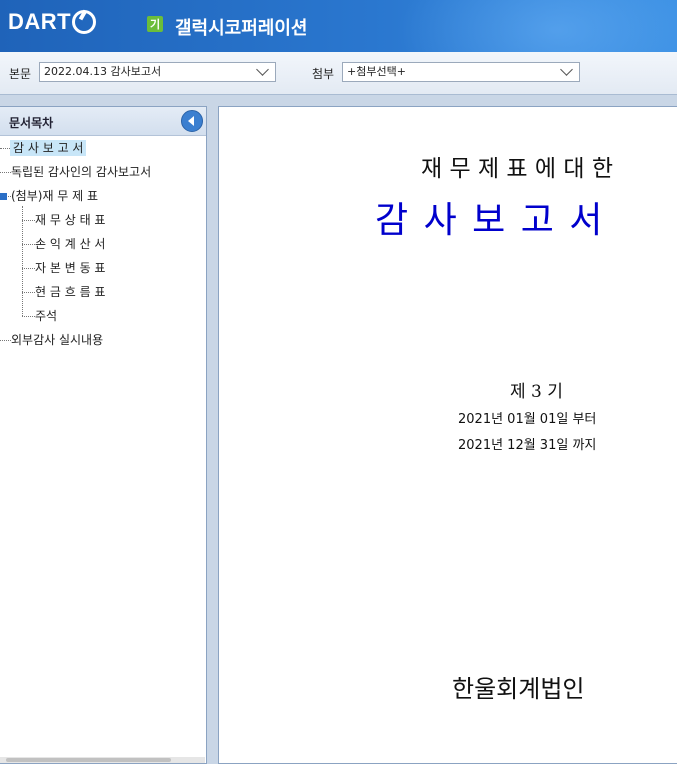  I want to click on expand-minus-icon, so click(3, 196).